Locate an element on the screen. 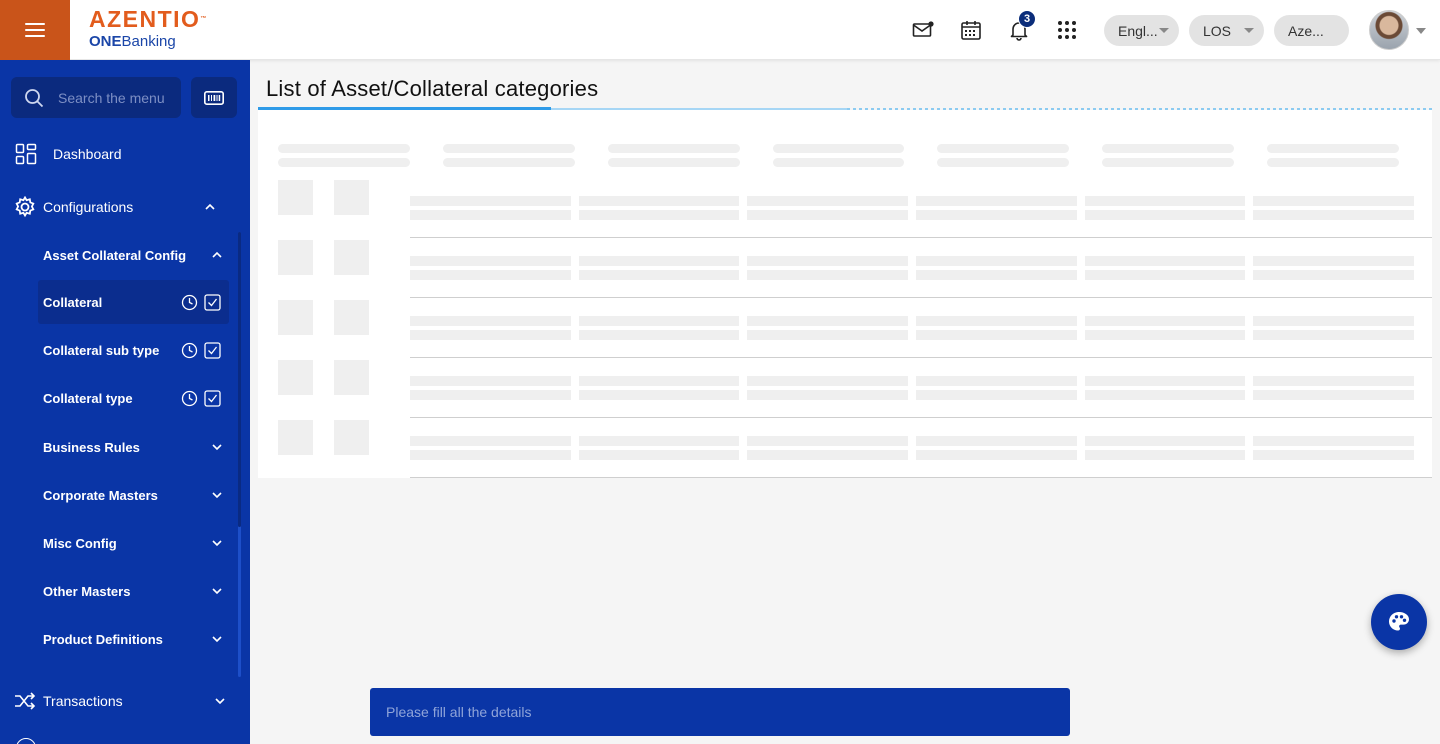  barcode-icon is located at coordinates (214, 97).